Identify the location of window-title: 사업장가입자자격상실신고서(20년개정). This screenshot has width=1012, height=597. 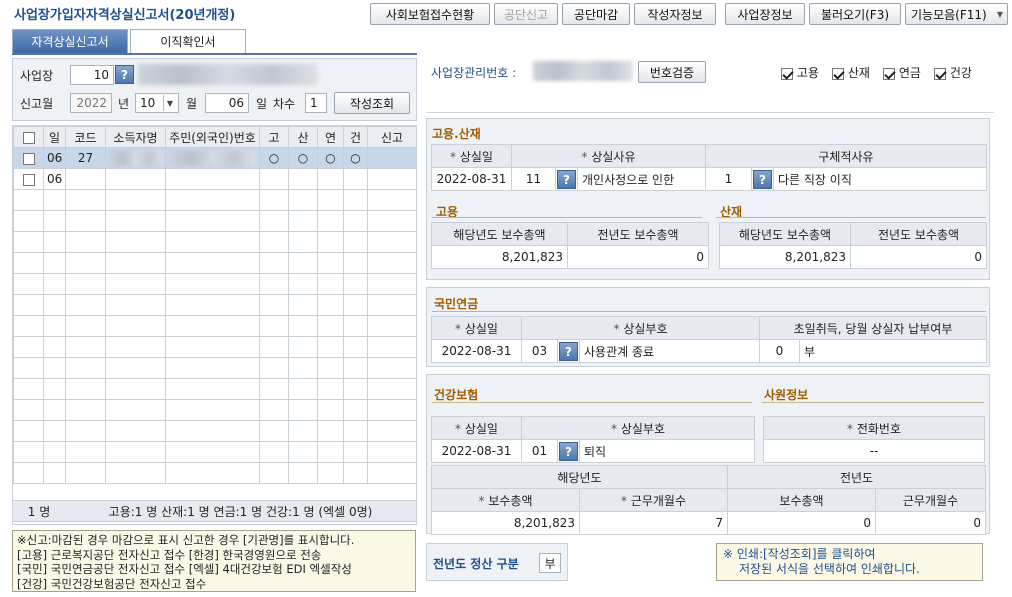
(125, 15).